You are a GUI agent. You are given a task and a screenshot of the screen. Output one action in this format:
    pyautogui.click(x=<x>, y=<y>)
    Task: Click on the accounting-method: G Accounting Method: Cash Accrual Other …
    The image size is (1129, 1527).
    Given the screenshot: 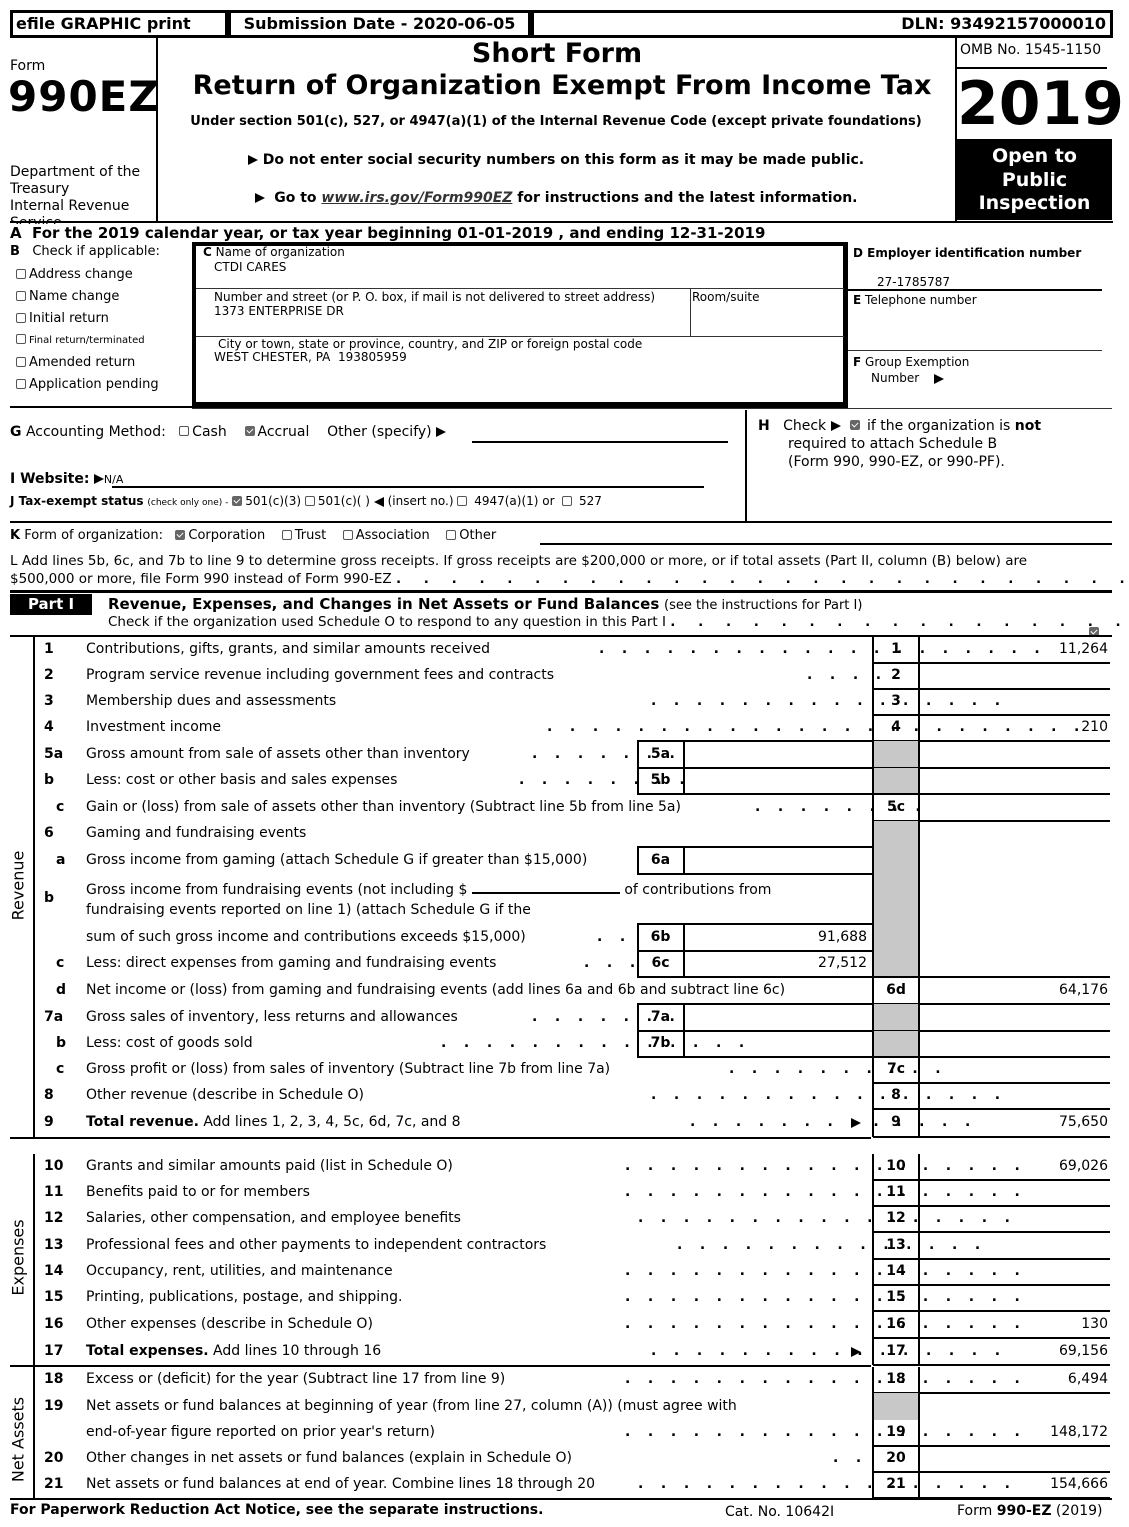 What is the action you would take?
    pyautogui.click(x=228, y=432)
    